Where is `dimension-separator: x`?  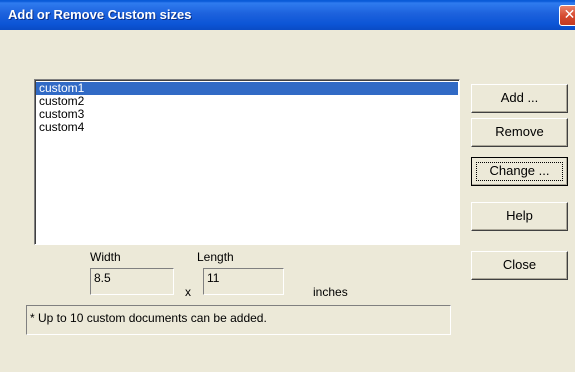
dimension-separator: x is located at coordinates (188, 292).